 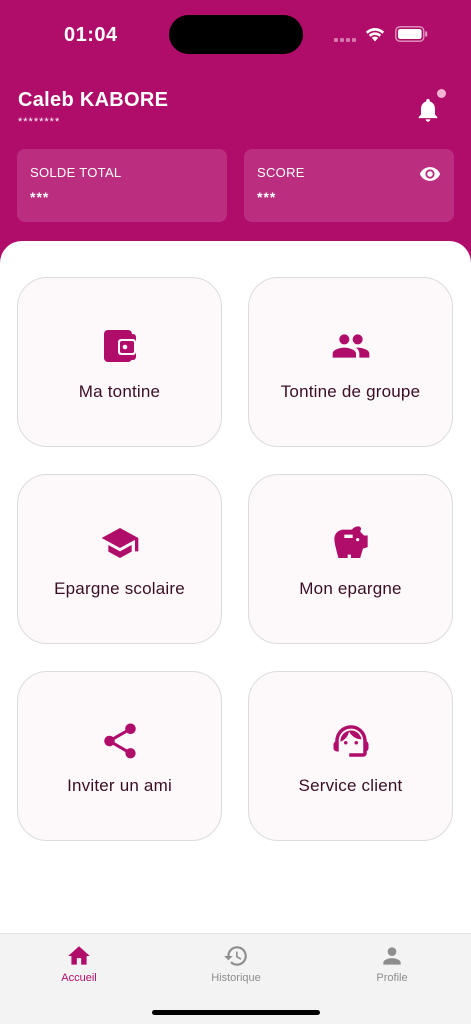 What do you see at coordinates (346, 40) in the screenshot?
I see `cellular-signal-icon` at bounding box center [346, 40].